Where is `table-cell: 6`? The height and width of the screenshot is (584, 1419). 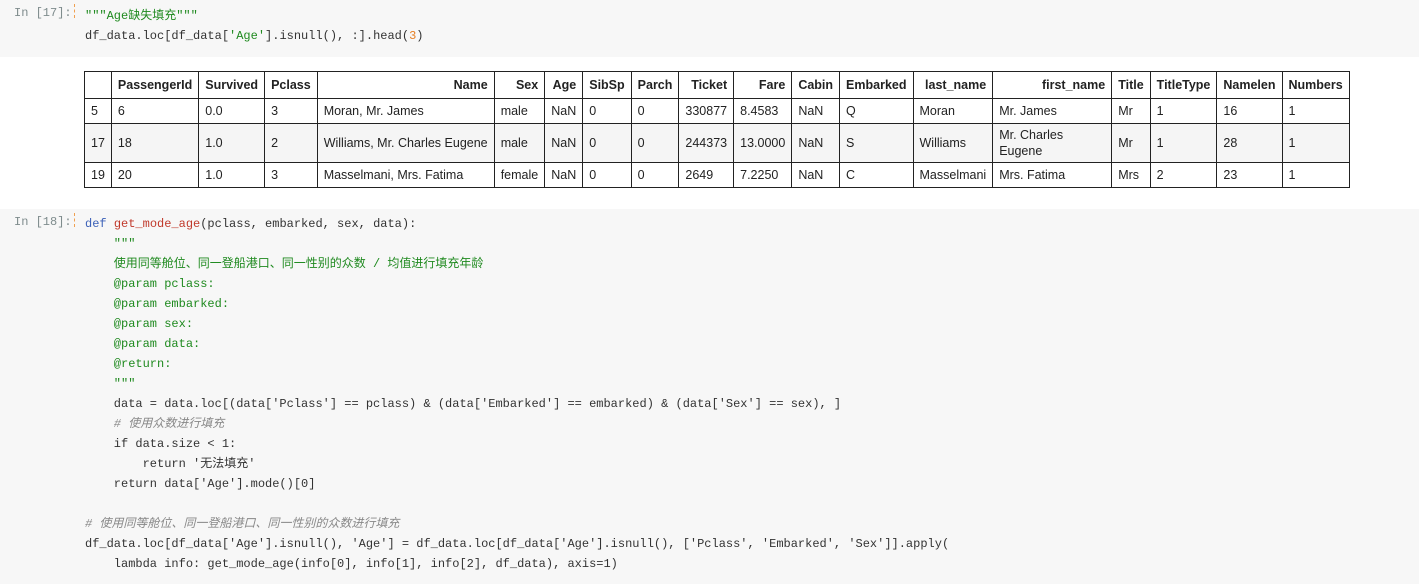
table-cell: 6 is located at coordinates (155, 111).